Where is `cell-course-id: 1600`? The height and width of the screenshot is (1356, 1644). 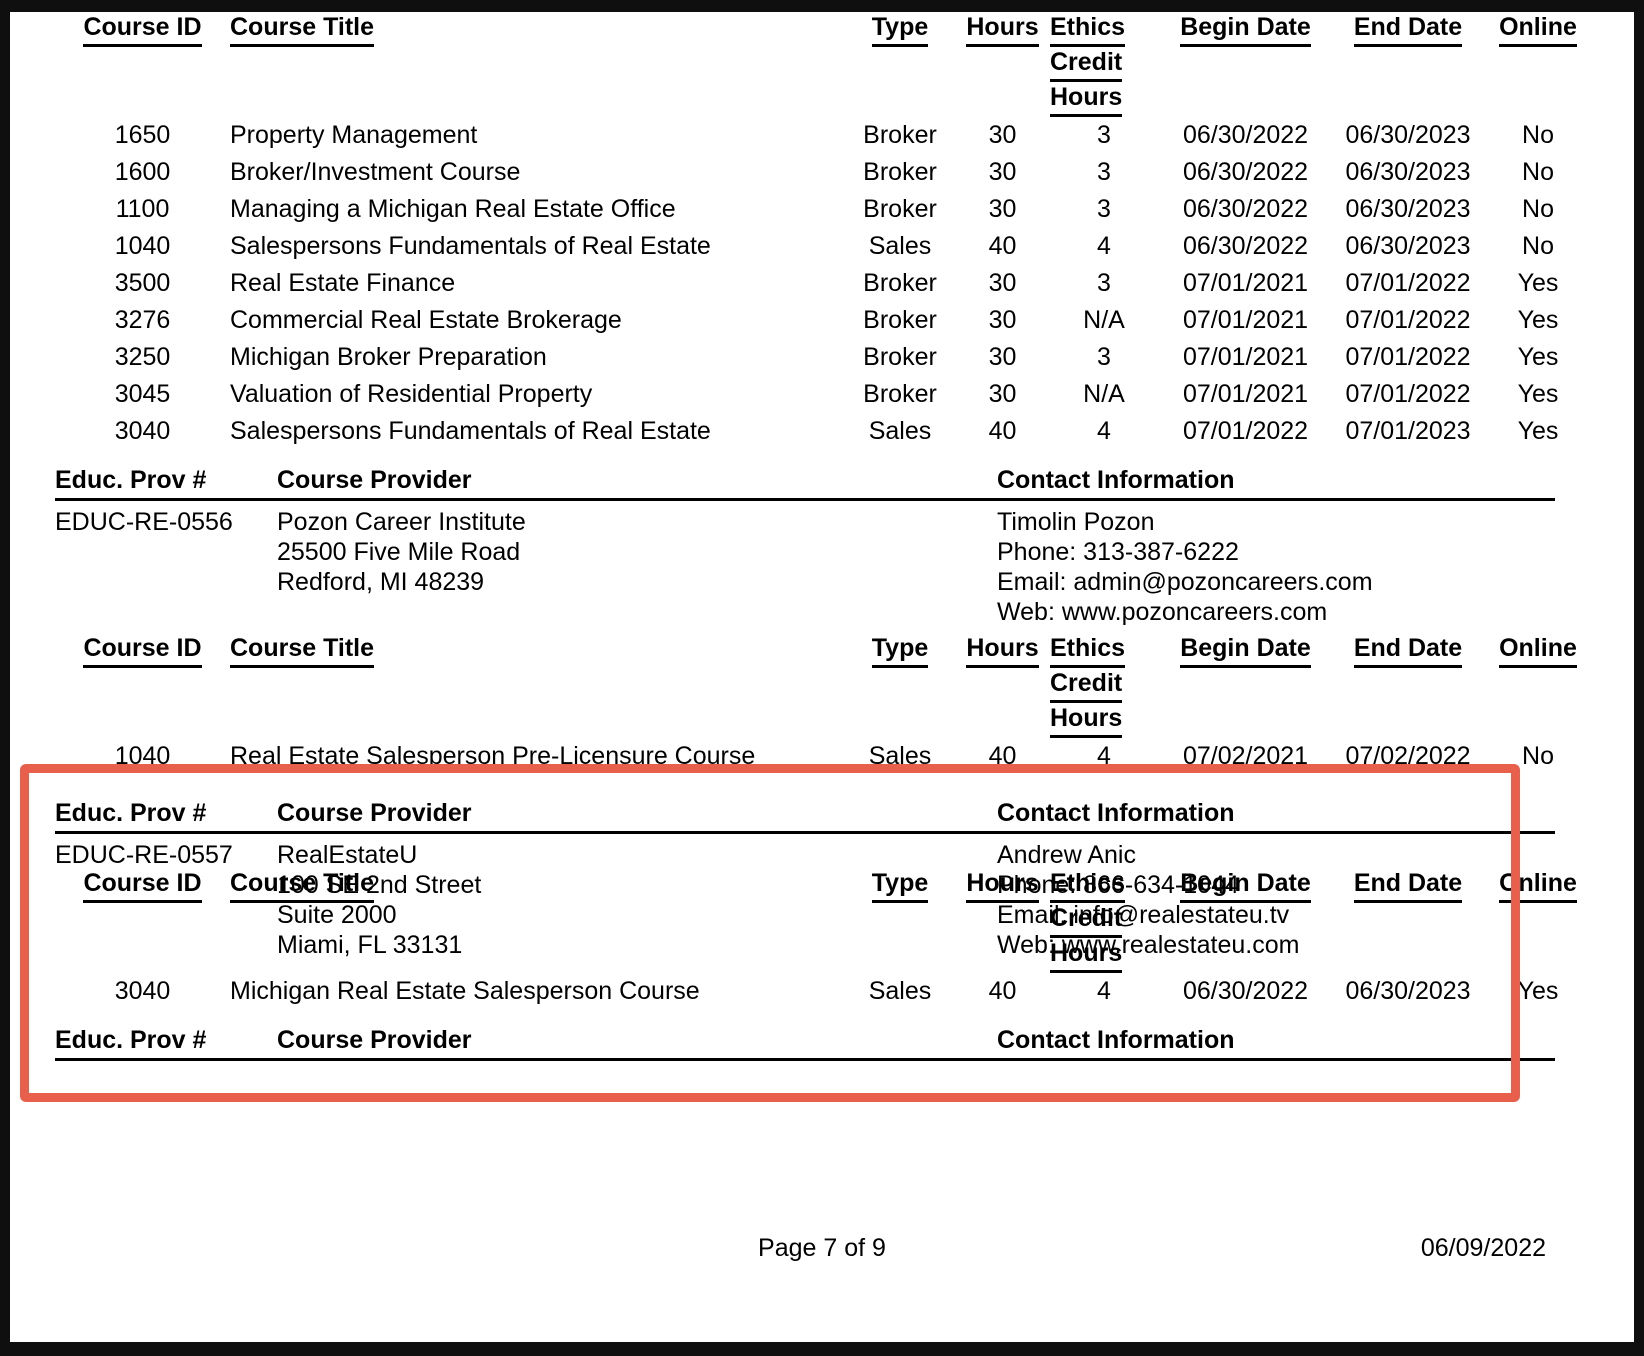 cell-course-id: 1600 is located at coordinates (142, 172).